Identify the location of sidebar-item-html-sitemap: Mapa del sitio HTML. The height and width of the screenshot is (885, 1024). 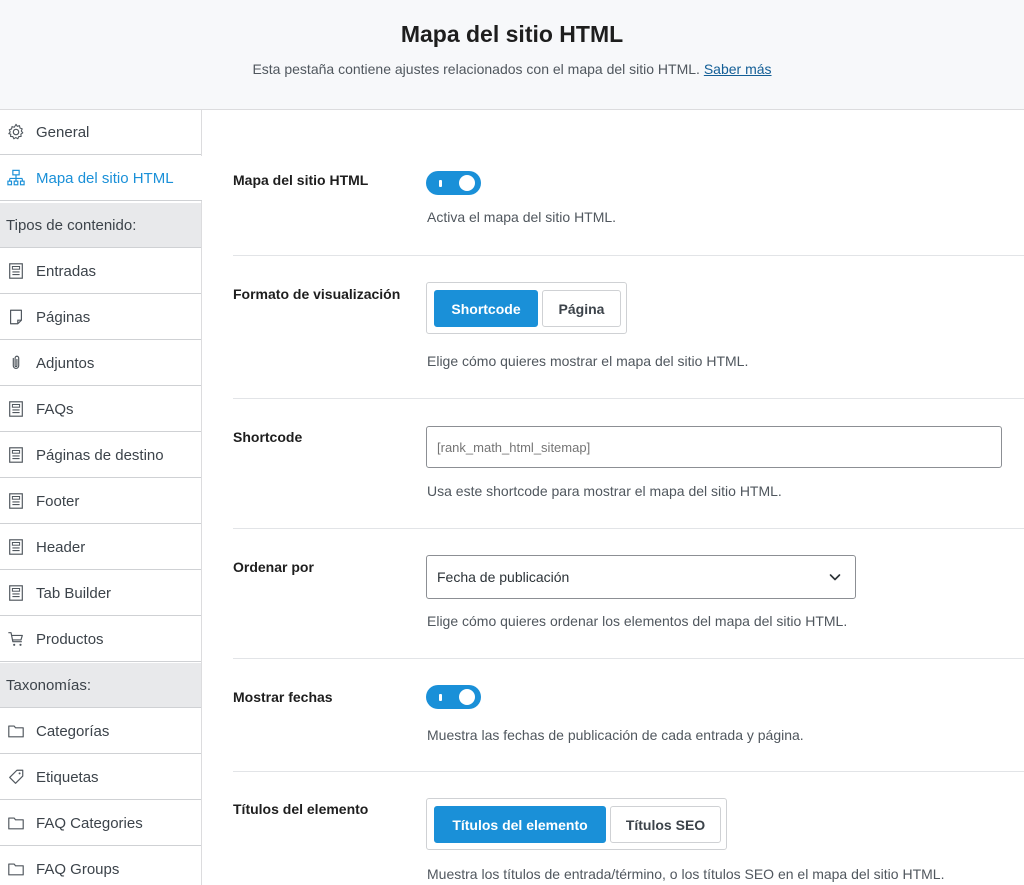
(101, 178).